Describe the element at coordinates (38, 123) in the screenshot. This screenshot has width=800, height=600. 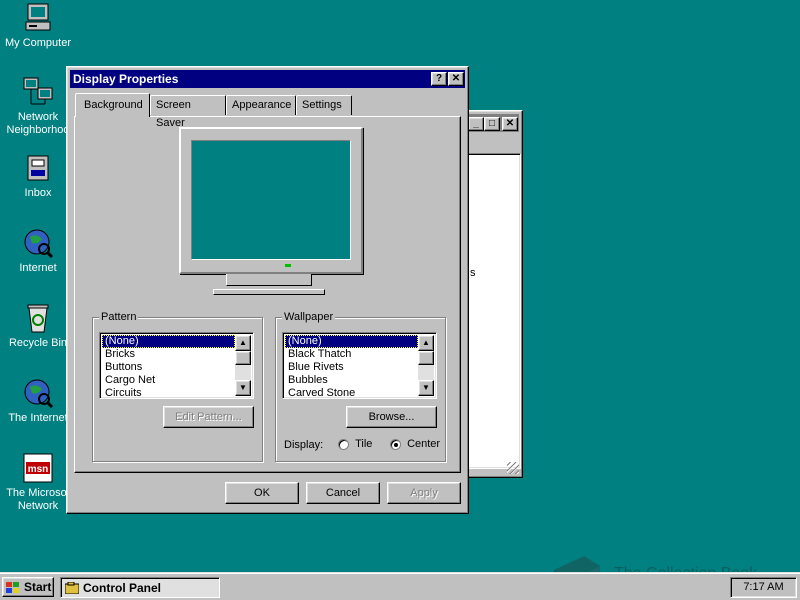
I see `desktop-icon-label: Network Neighborhoo` at that location.